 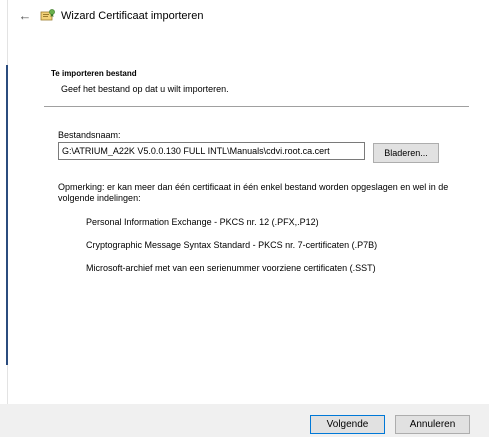 I want to click on section-heading: Te importeren bestand, so click(x=94, y=73).